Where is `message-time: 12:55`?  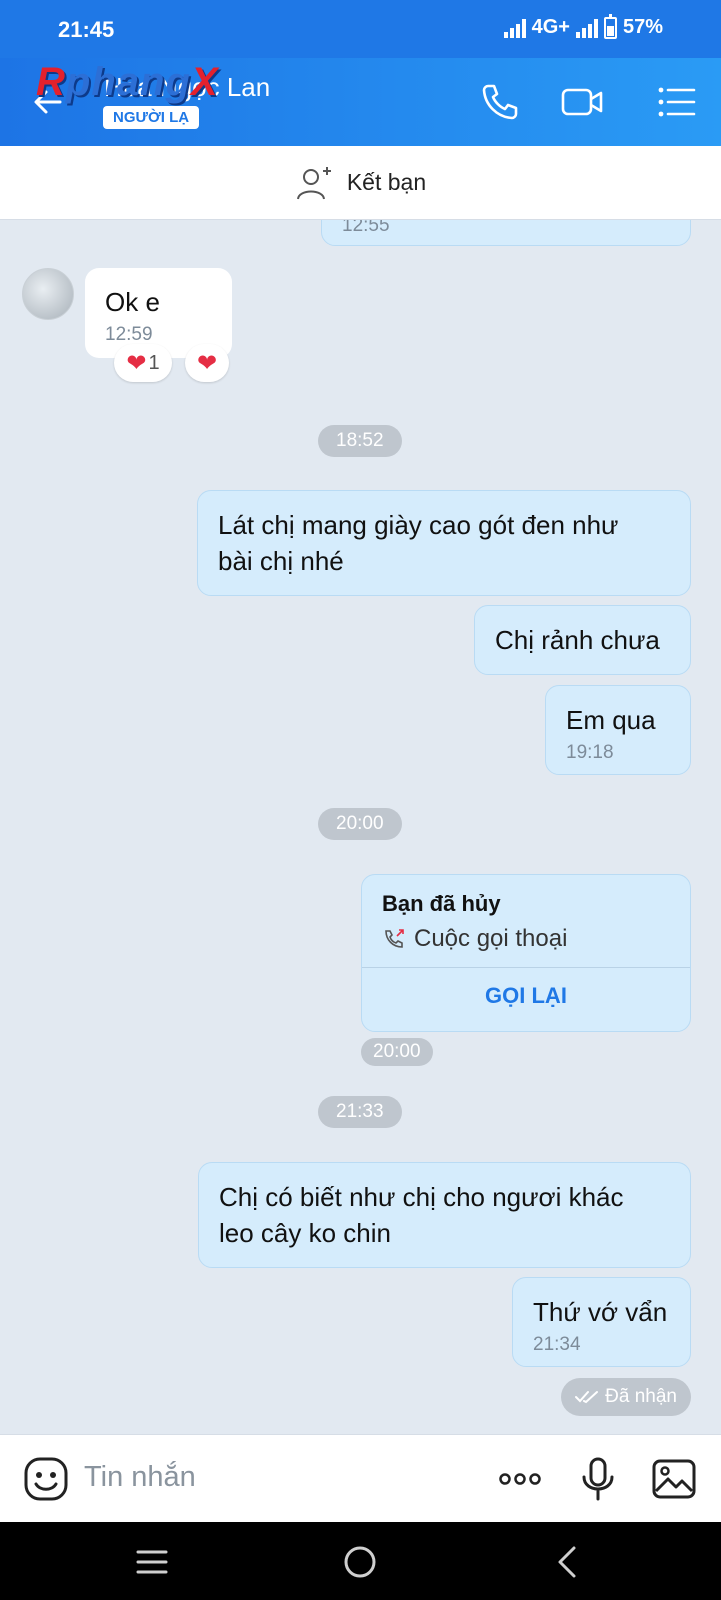 message-time: 12:55 is located at coordinates (366, 228).